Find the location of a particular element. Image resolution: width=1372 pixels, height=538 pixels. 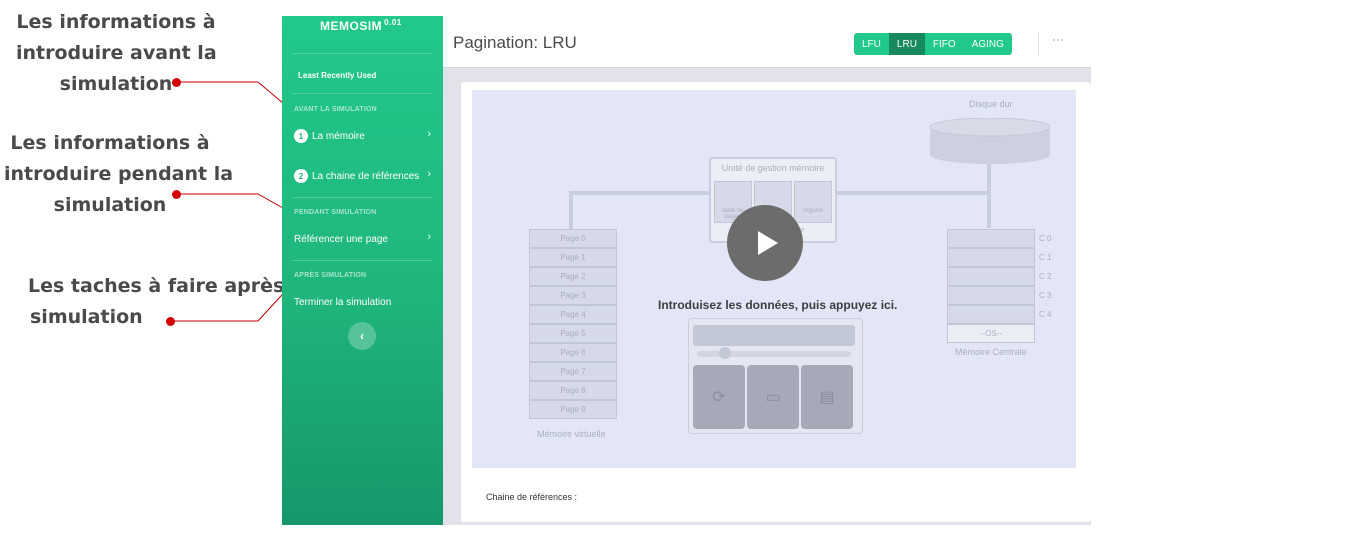

sidebar-item-end-simulation: Terminer la simulation is located at coordinates (362, 302).